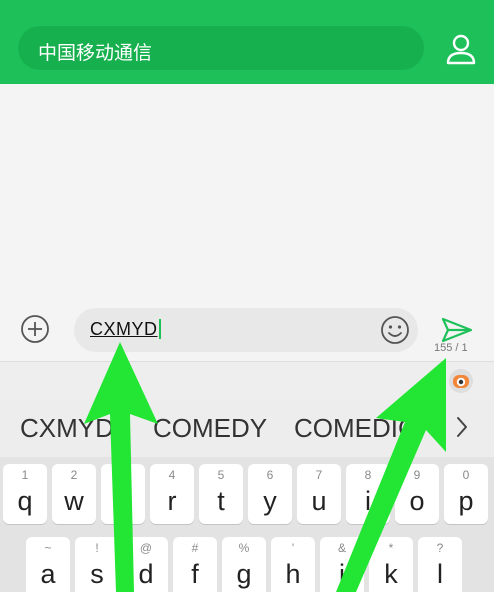 This screenshot has height=592, width=494. Describe the element at coordinates (221, 475) in the screenshot. I see `key-hint: 5` at that location.